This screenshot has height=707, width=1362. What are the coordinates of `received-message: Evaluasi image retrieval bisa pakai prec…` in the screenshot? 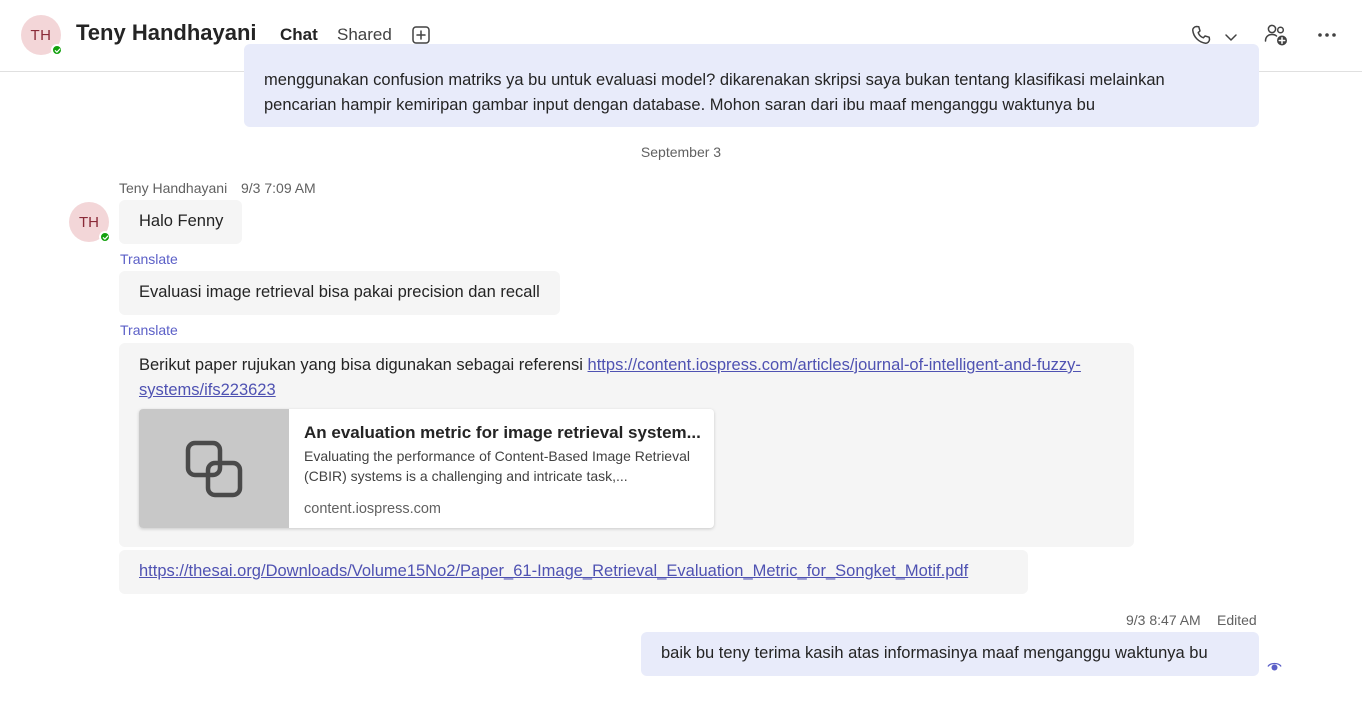 It's located at (339, 293).